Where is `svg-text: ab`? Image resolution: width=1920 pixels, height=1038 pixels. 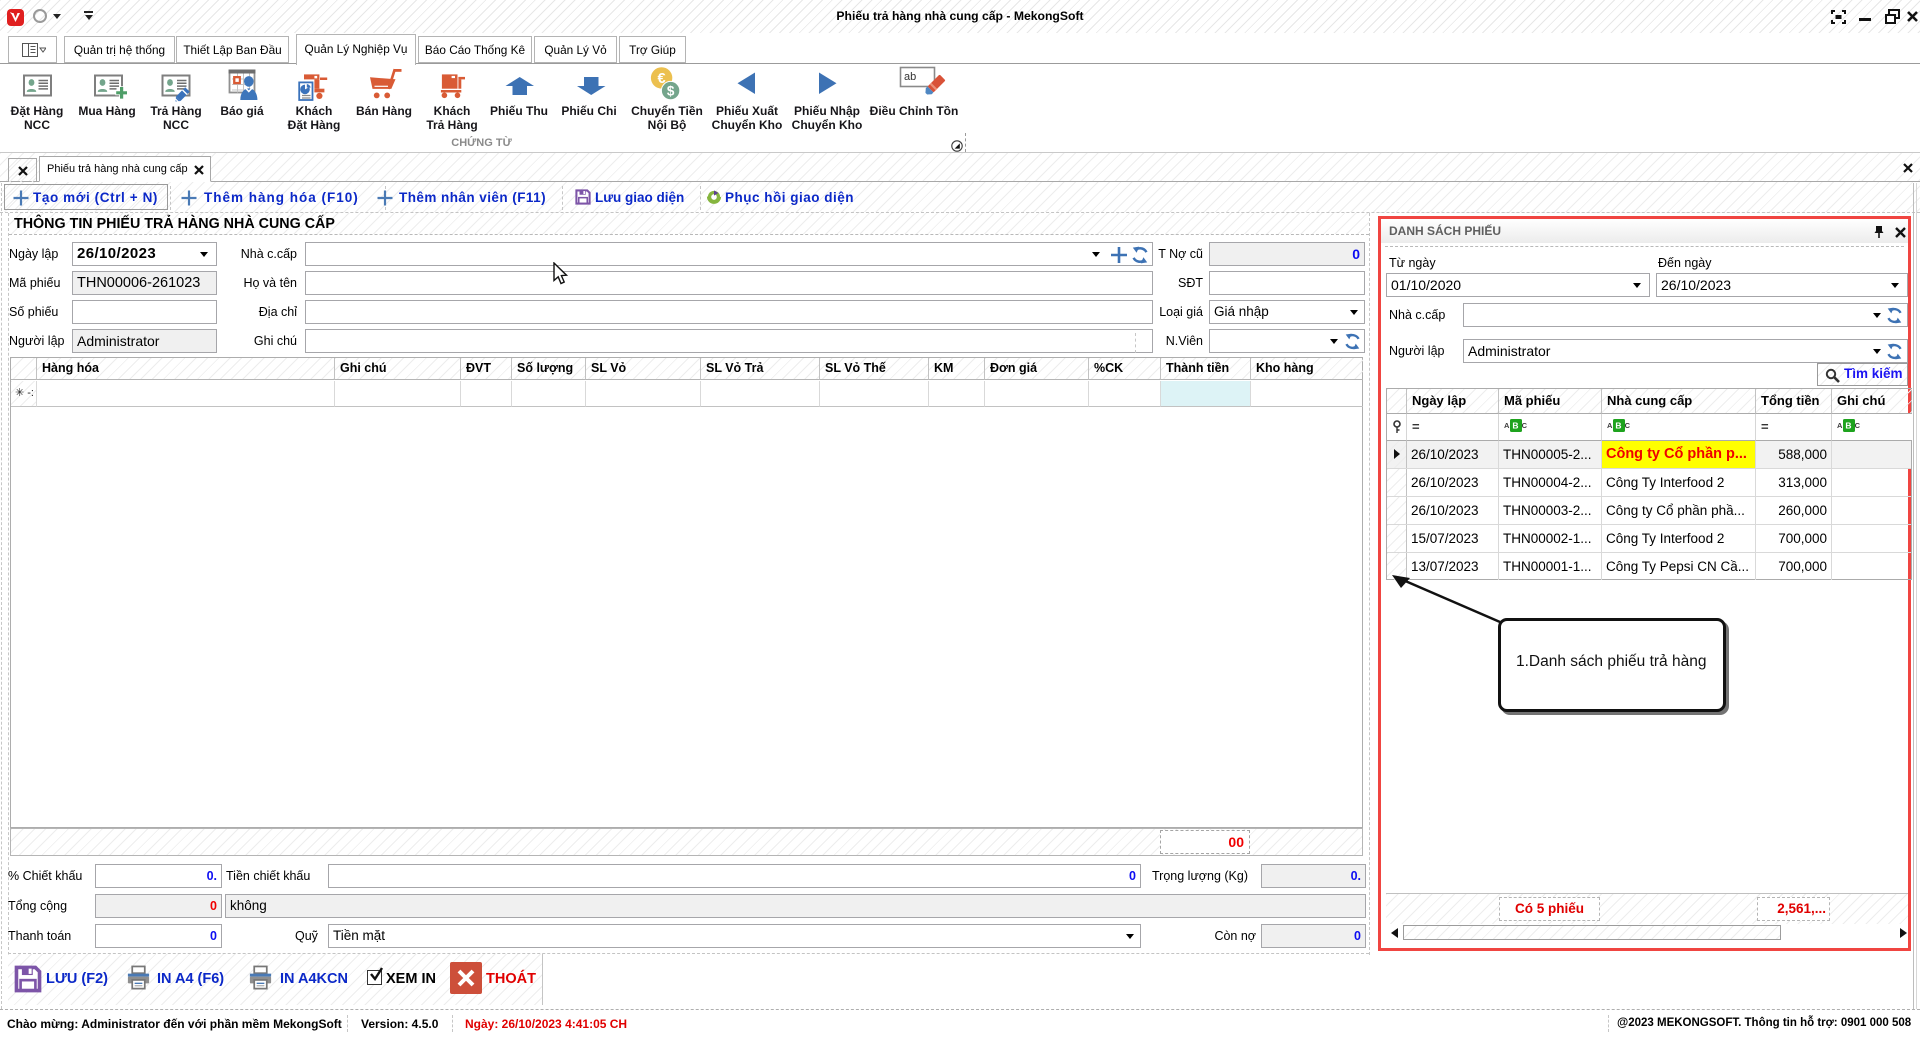 svg-text: ab is located at coordinates (910, 77).